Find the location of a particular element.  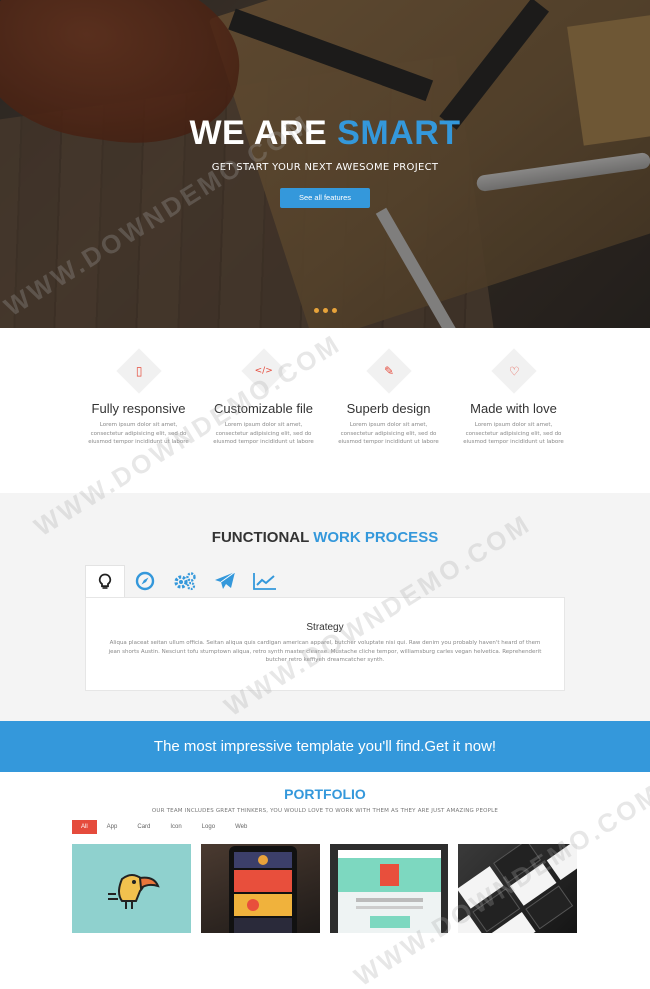

filter-app: App is located at coordinates (112, 827).